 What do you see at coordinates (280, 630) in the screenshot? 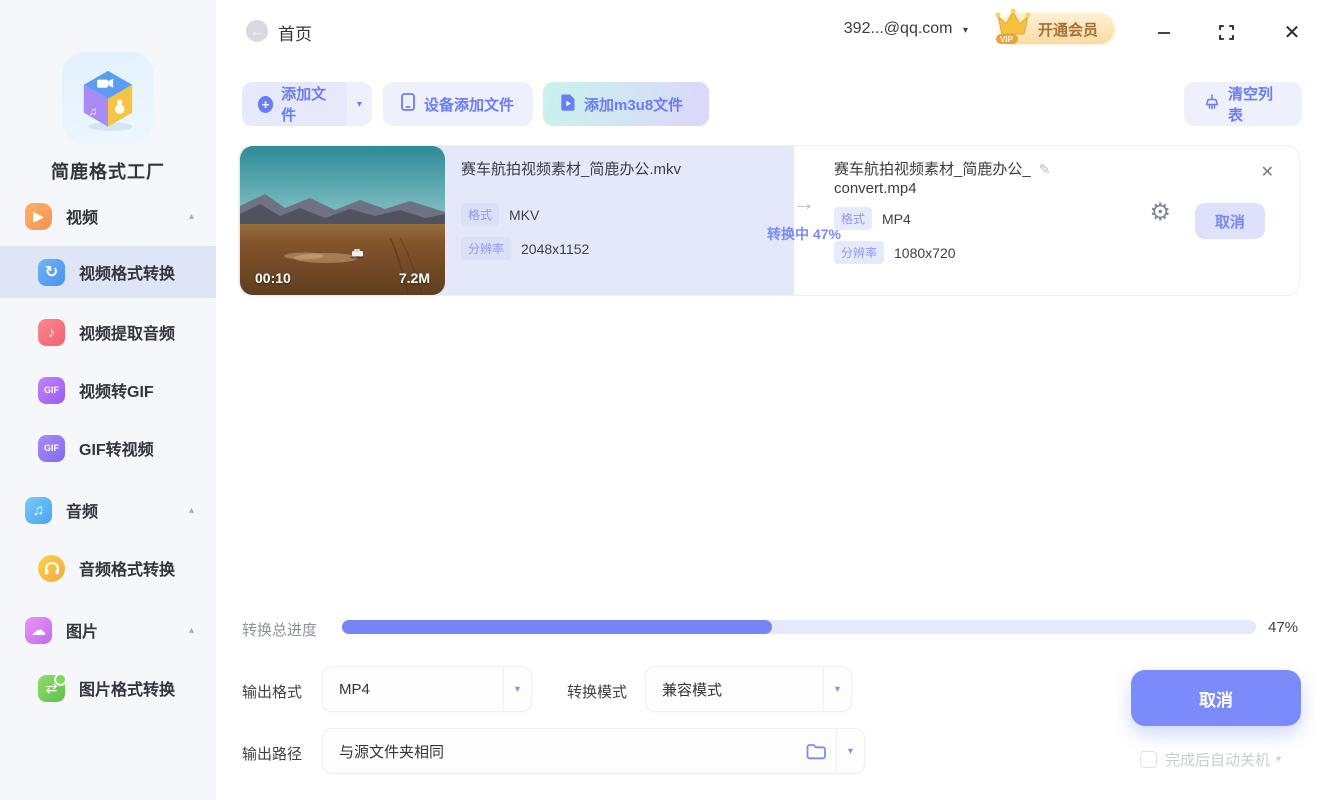
I see `total-progress-label: 转换总进度` at bounding box center [280, 630].